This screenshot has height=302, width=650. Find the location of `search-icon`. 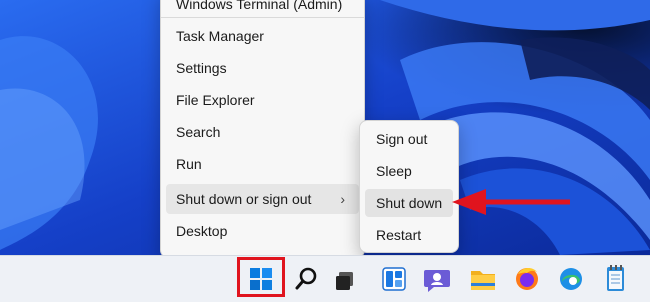

search-icon is located at coordinates (307, 279).